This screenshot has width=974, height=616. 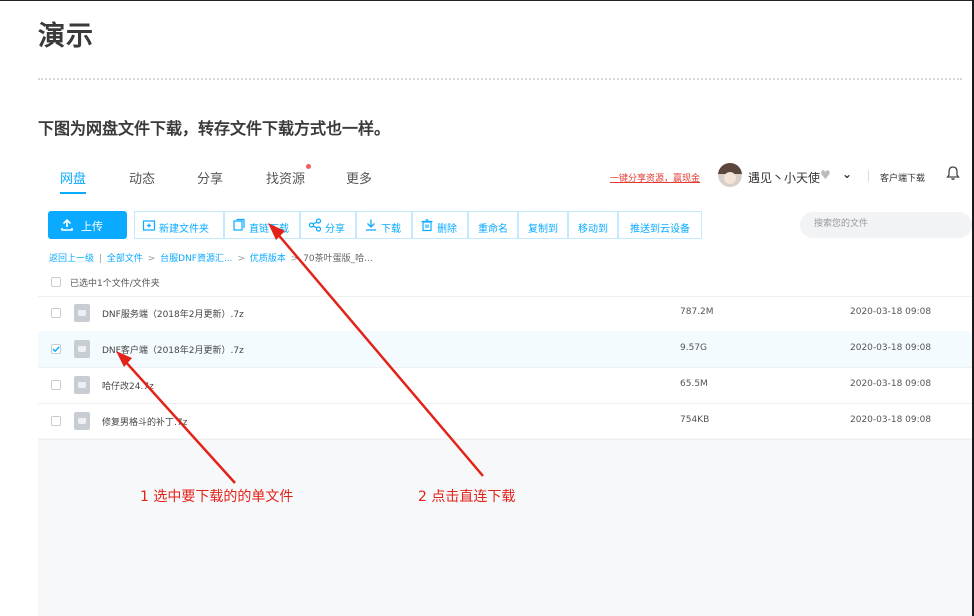 I want to click on search-box, so click(x=886, y=225).